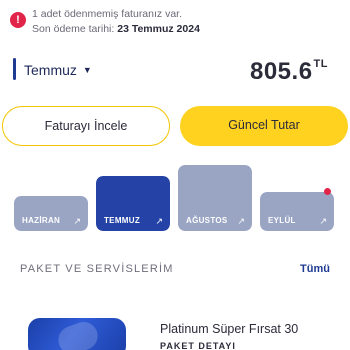 This screenshot has width=350, height=350. I want to click on alert-message: 1 adet ödenmemiş faturanız var., so click(107, 14).